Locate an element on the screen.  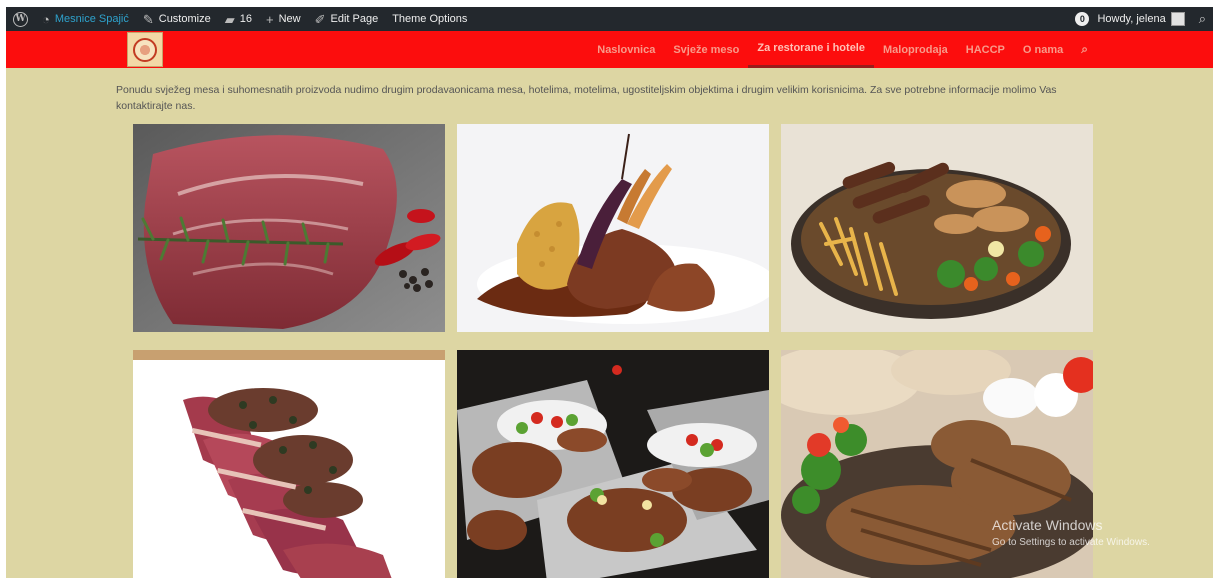
paintbrush-icon: ✎ is located at coordinates (148, 19).